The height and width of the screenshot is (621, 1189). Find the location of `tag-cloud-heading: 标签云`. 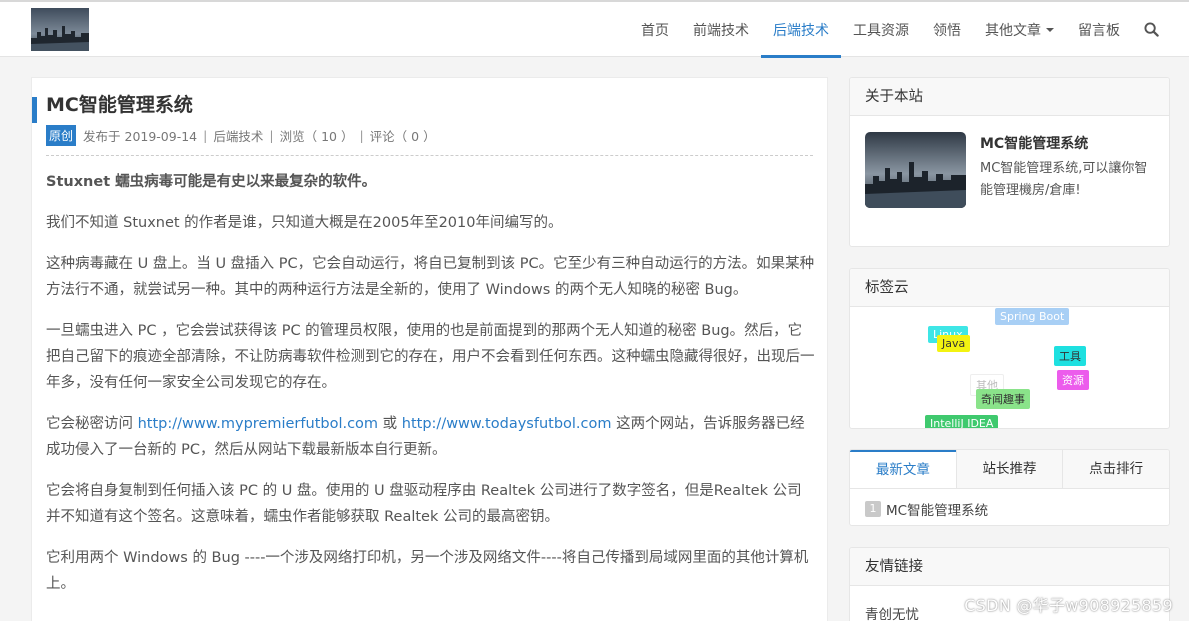

tag-cloud-heading: 标签云 is located at coordinates (1009, 288).